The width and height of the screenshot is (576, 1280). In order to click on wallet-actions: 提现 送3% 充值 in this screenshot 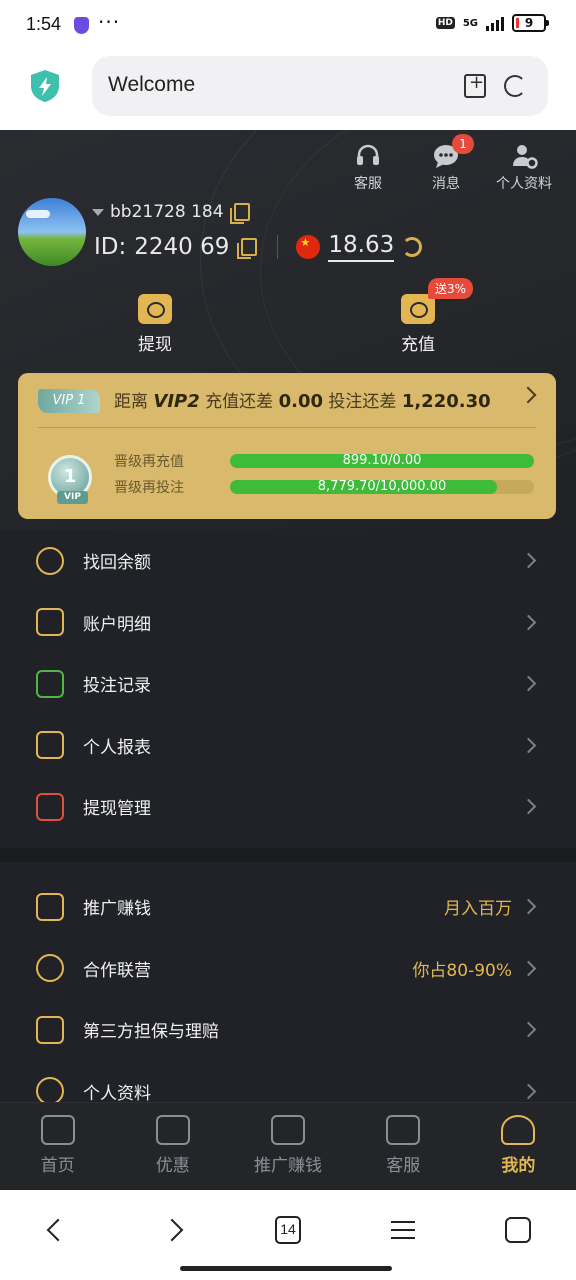, I will do `click(288, 319)`.